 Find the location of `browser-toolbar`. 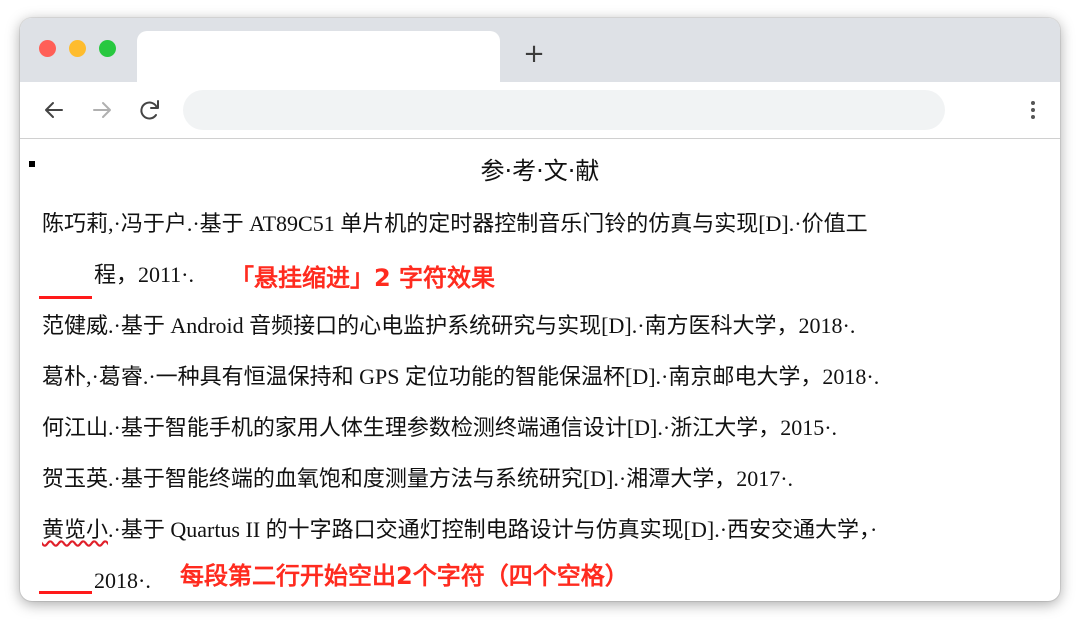

browser-toolbar is located at coordinates (540, 110).